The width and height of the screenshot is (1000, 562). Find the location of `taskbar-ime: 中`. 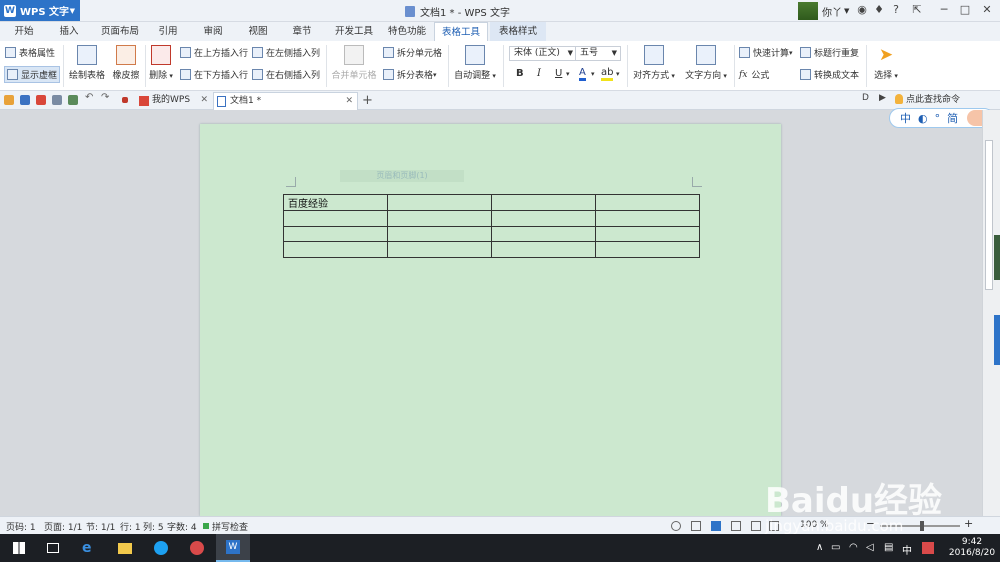

taskbar-ime: 中 is located at coordinates (907, 549).